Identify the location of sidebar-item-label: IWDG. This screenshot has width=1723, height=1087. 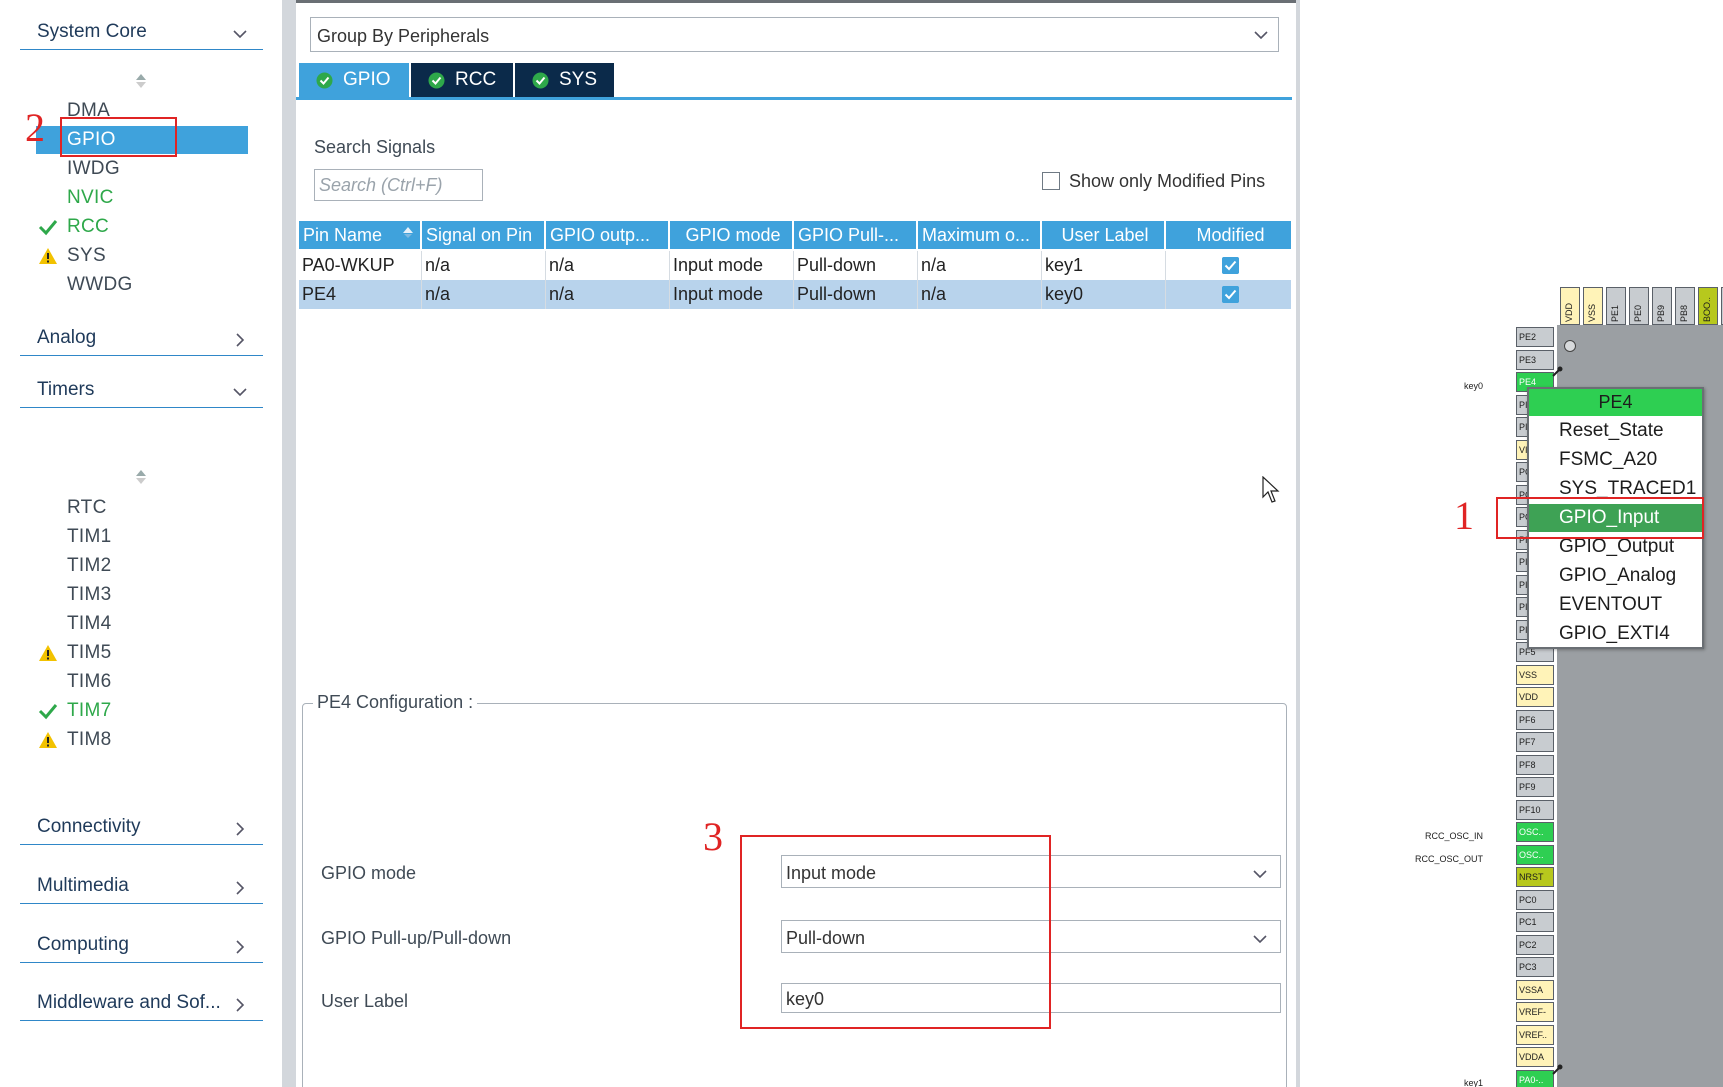
(93, 168).